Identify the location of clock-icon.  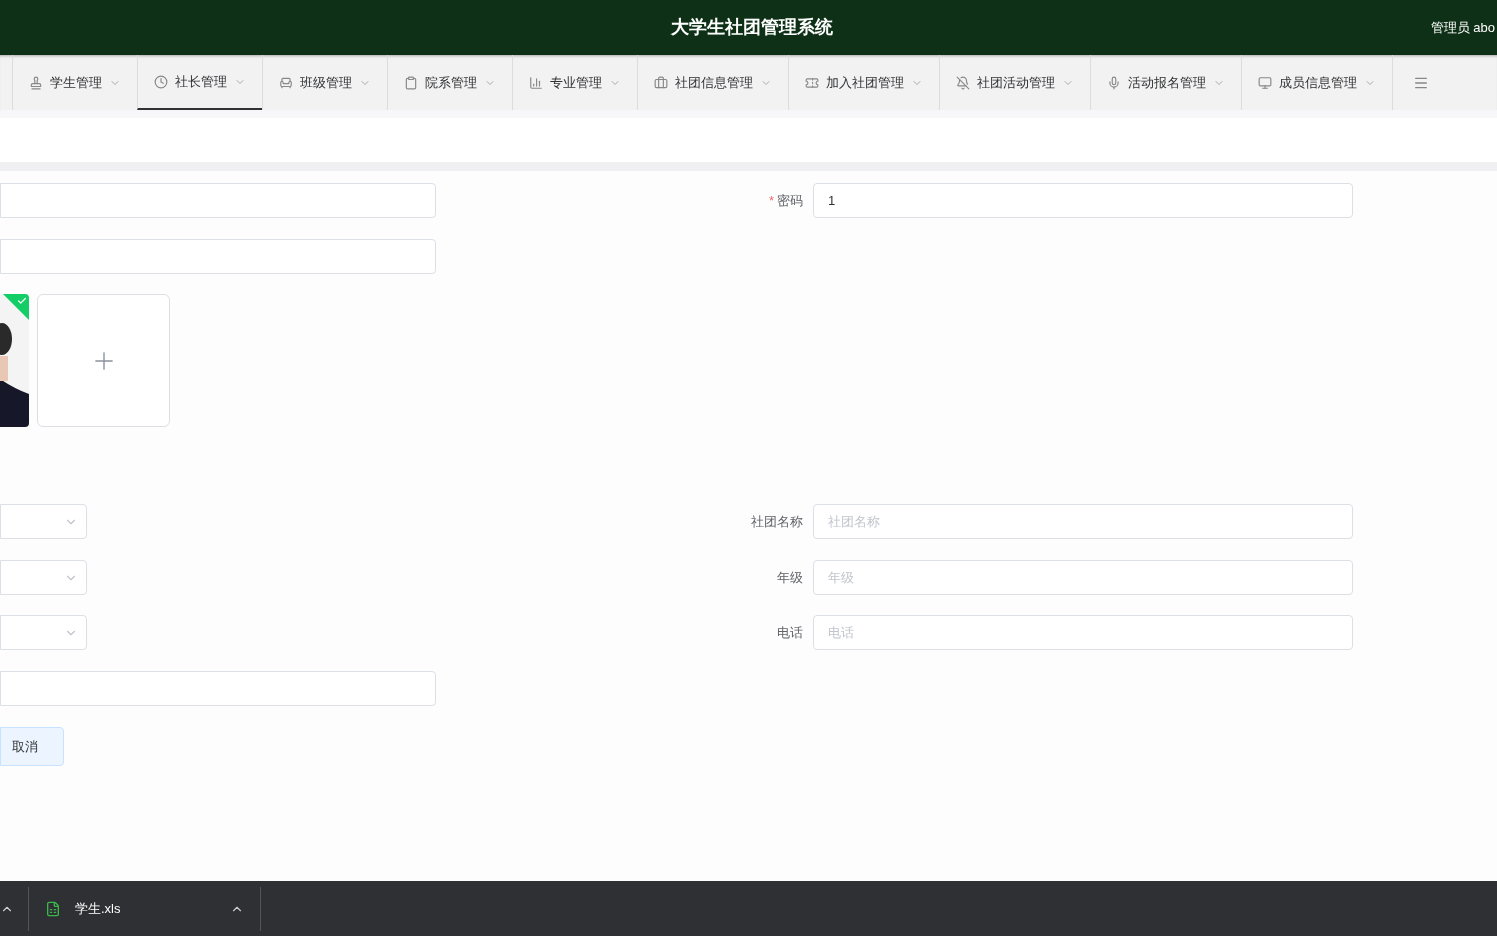
(161, 81).